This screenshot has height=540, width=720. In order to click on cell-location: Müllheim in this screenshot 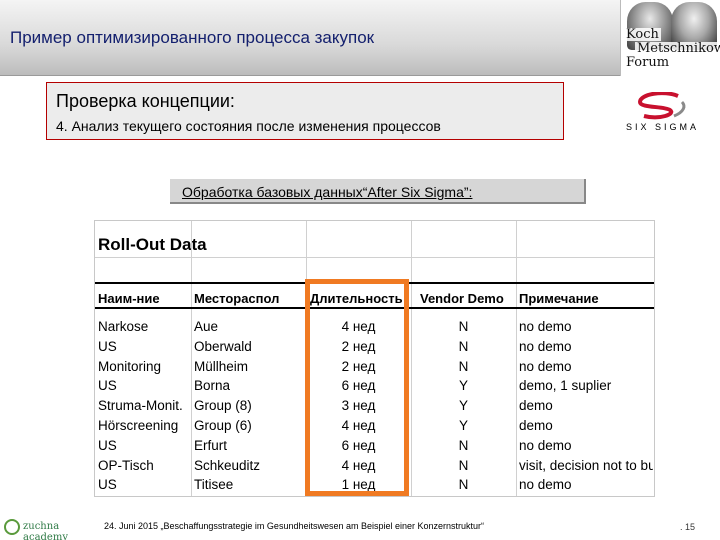, I will do `click(221, 366)`.